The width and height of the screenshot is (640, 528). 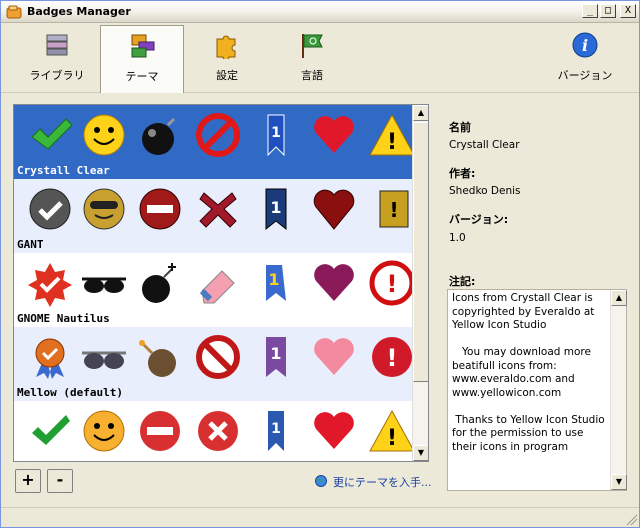 I want to click on scroll-up-button: ▲, so click(x=420, y=113).